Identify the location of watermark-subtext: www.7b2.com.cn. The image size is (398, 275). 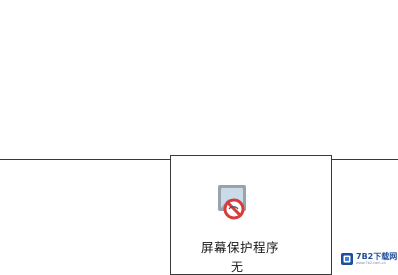
(371, 262).